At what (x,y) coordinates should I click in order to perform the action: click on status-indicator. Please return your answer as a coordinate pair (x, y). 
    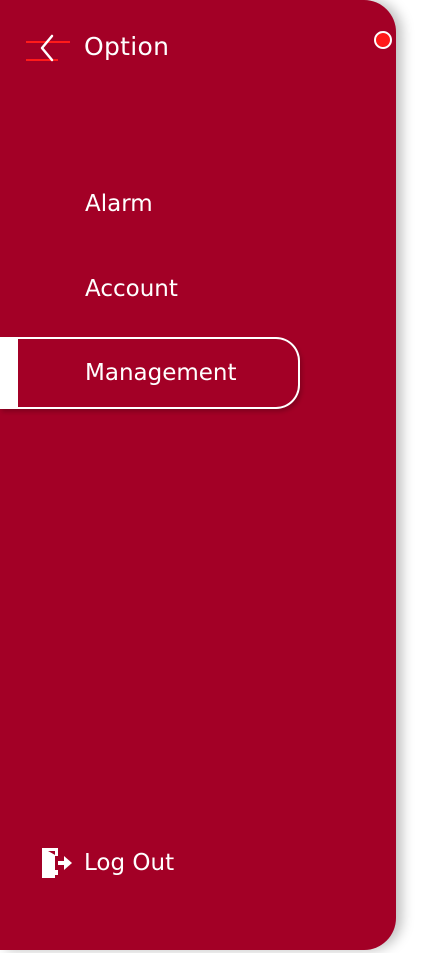
    Looking at the image, I should click on (383, 40).